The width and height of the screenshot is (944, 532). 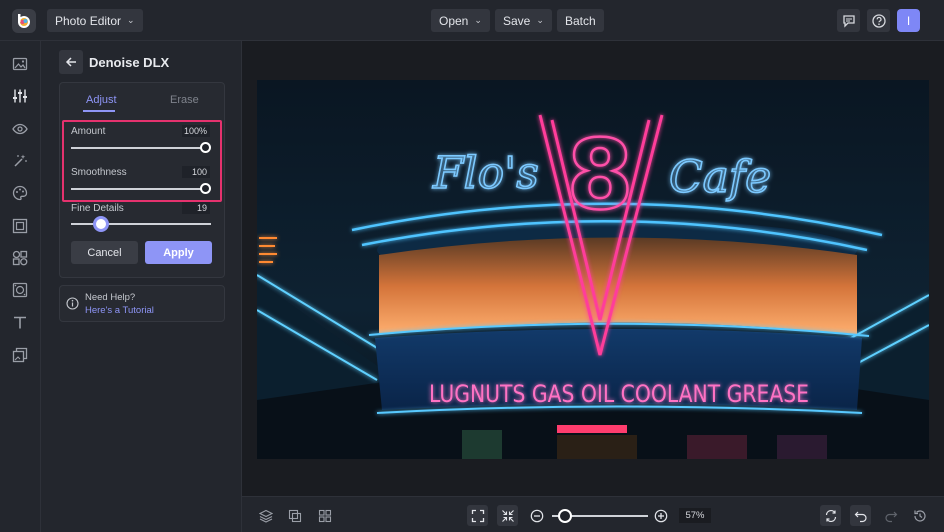 I want to click on fine-details-label: Fine Details, so click(x=97, y=208).